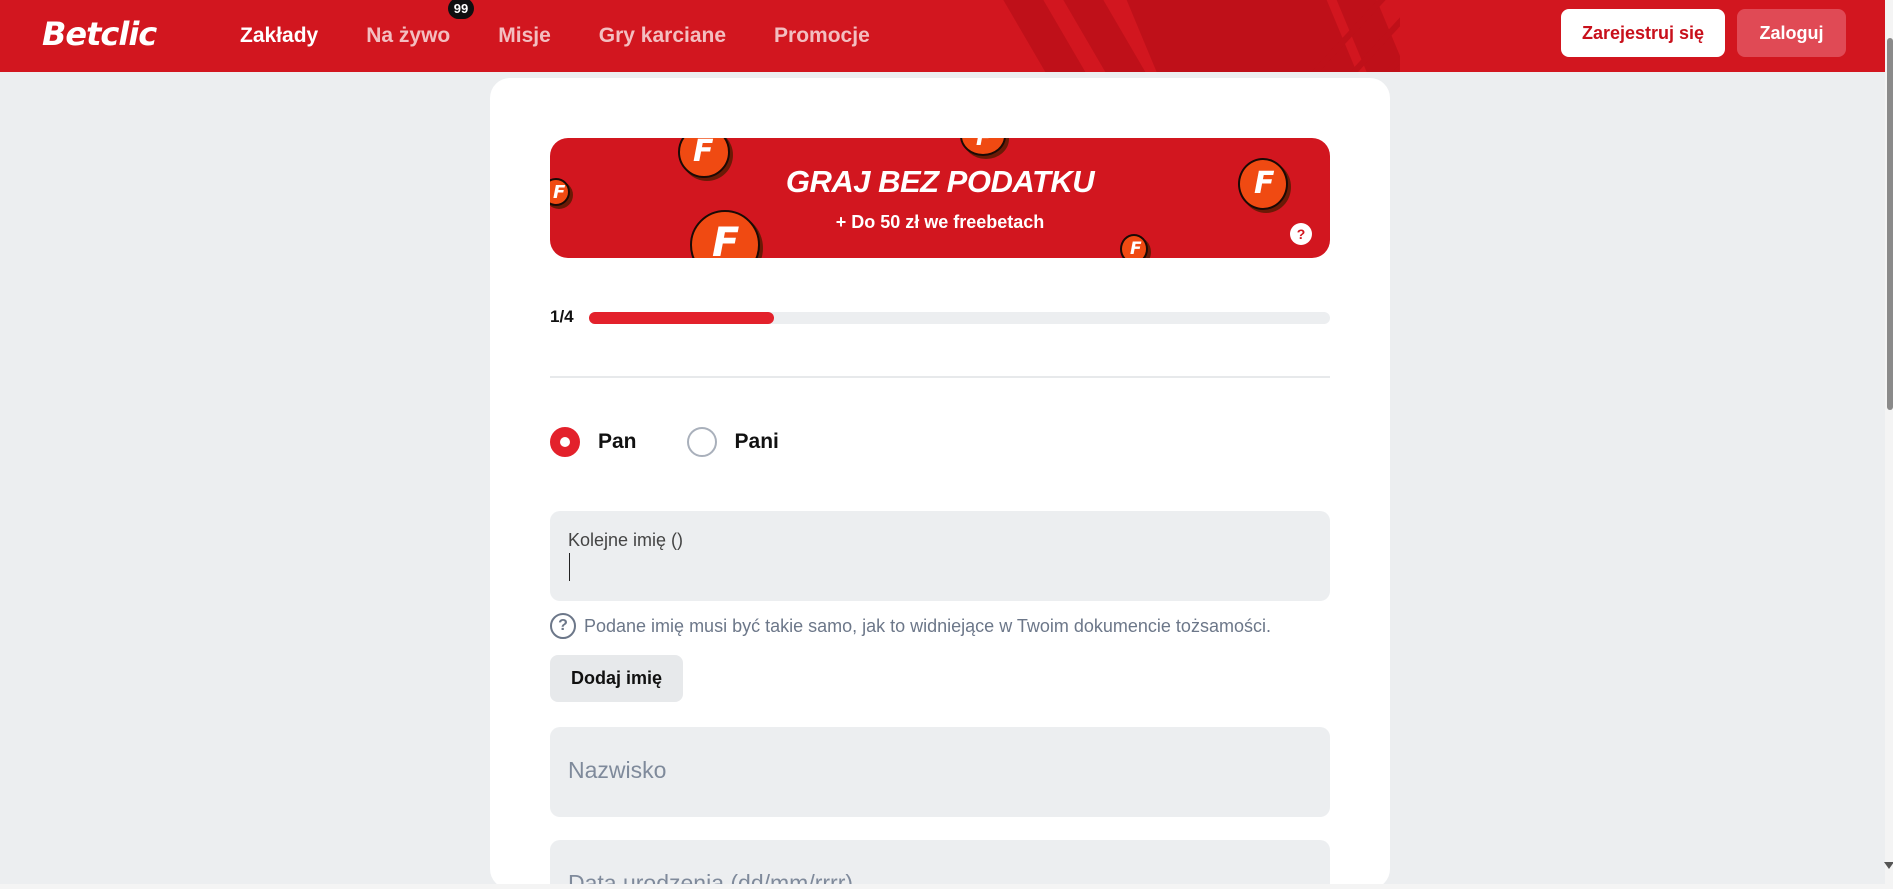 The width and height of the screenshot is (1893, 889). I want to click on divider, so click(940, 377).